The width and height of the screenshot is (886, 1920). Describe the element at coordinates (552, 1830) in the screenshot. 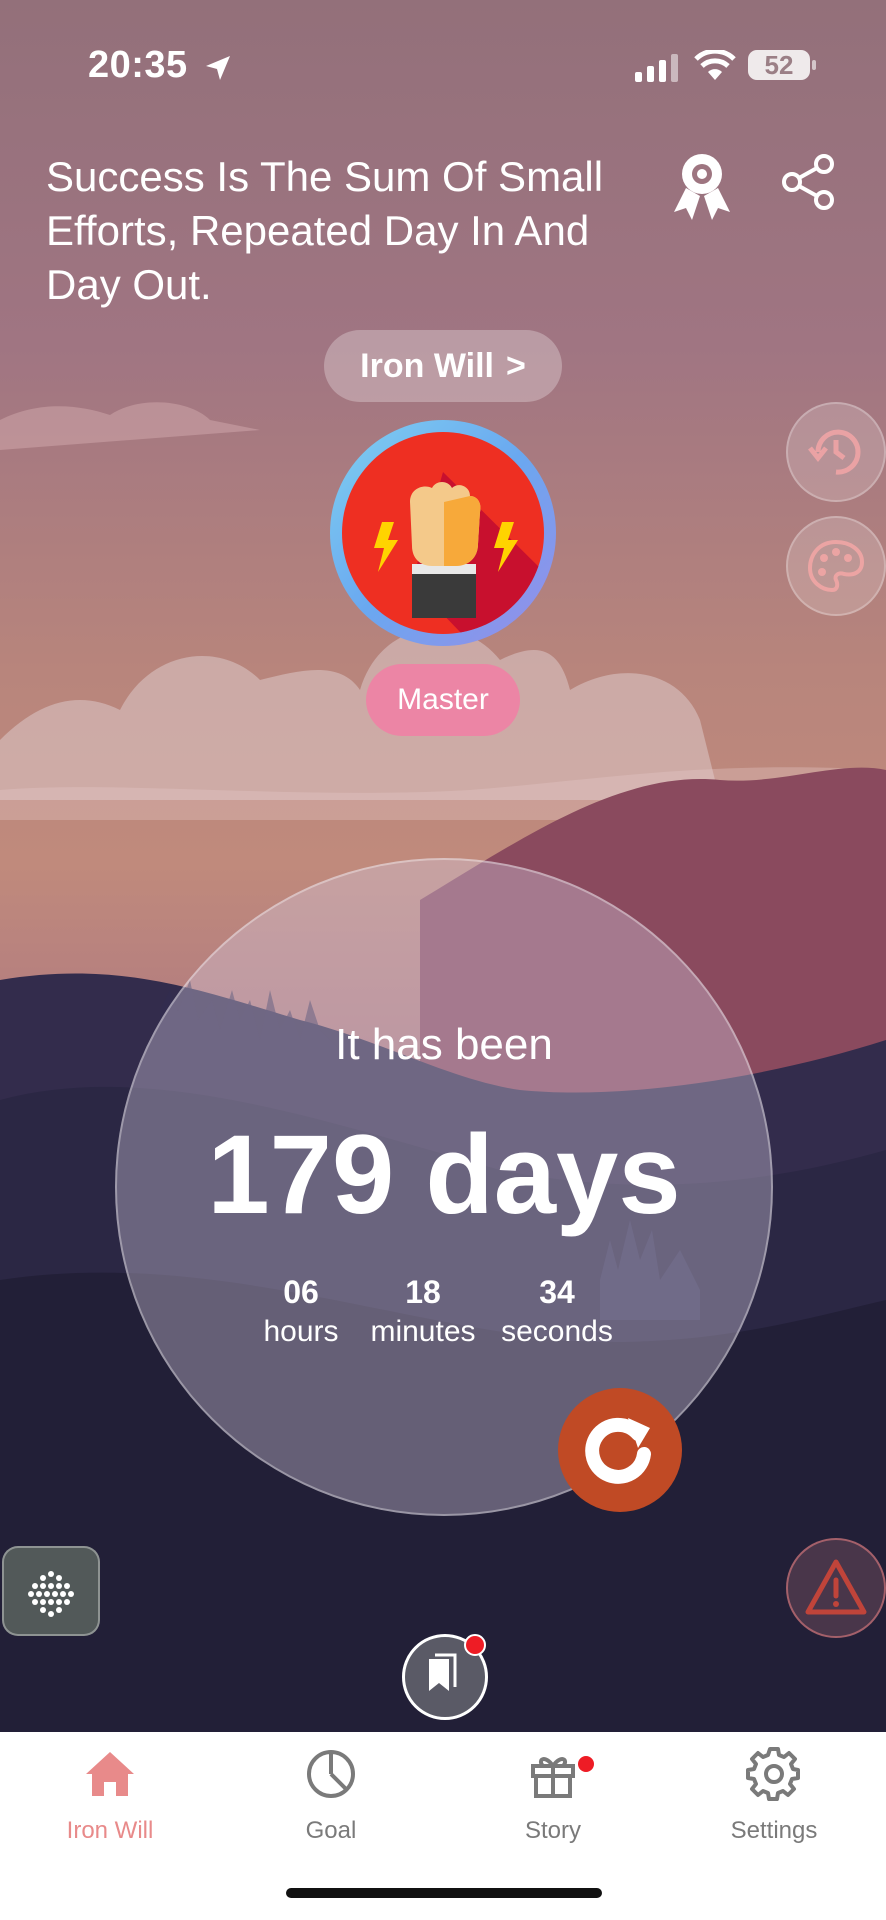

I see `tab-label: Story` at that location.